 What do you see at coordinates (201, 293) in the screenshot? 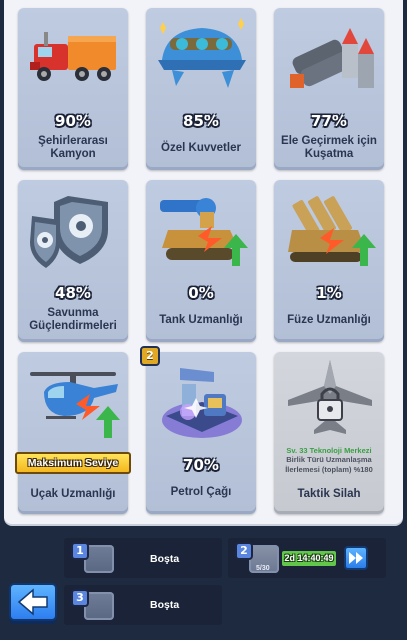
I see `progress-percent: 0%` at bounding box center [201, 293].